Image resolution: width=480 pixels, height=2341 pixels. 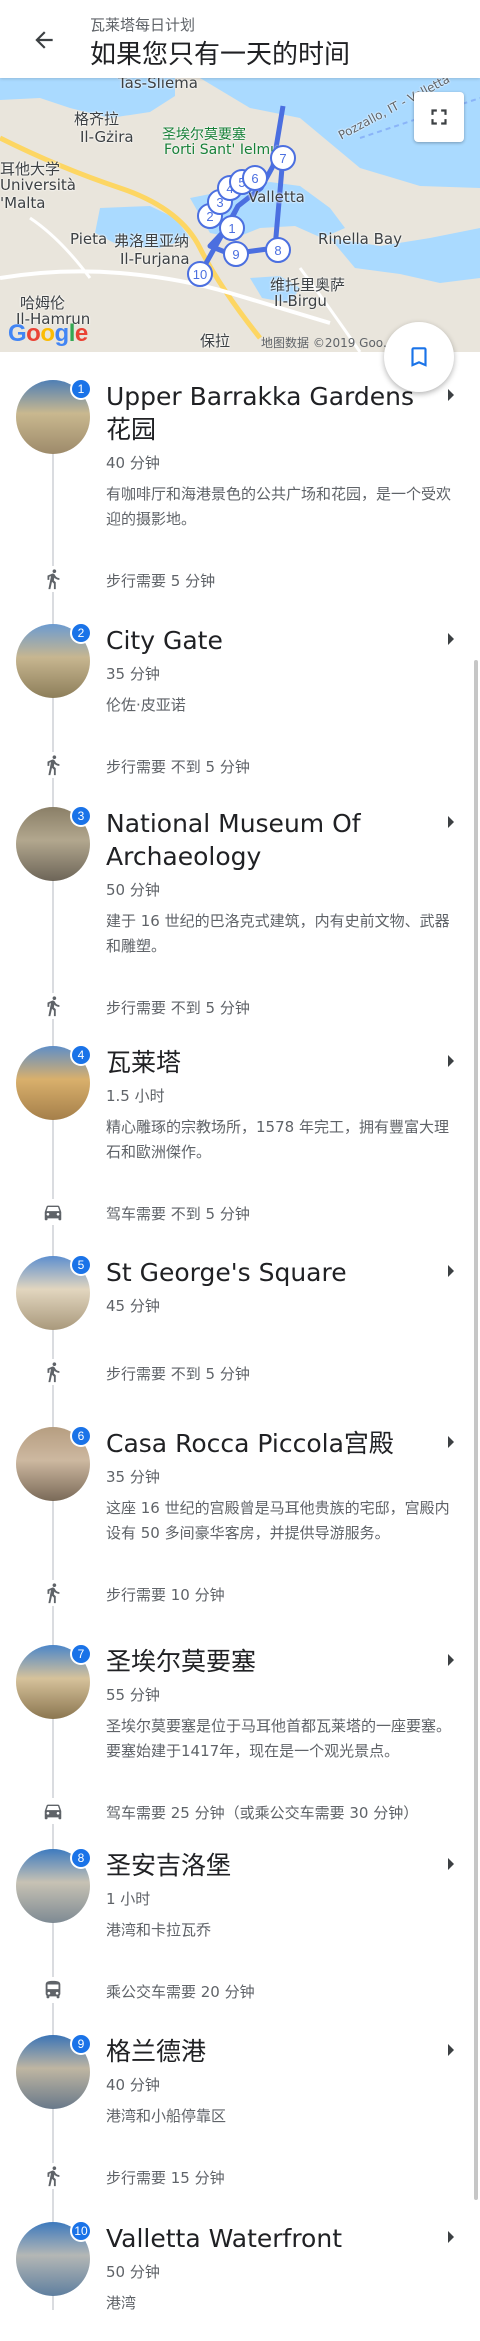 What do you see at coordinates (152, 241) in the screenshot?
I see `map-label-furjana-cn: 弗洛里亚纳` at bounding box center [152, 241].